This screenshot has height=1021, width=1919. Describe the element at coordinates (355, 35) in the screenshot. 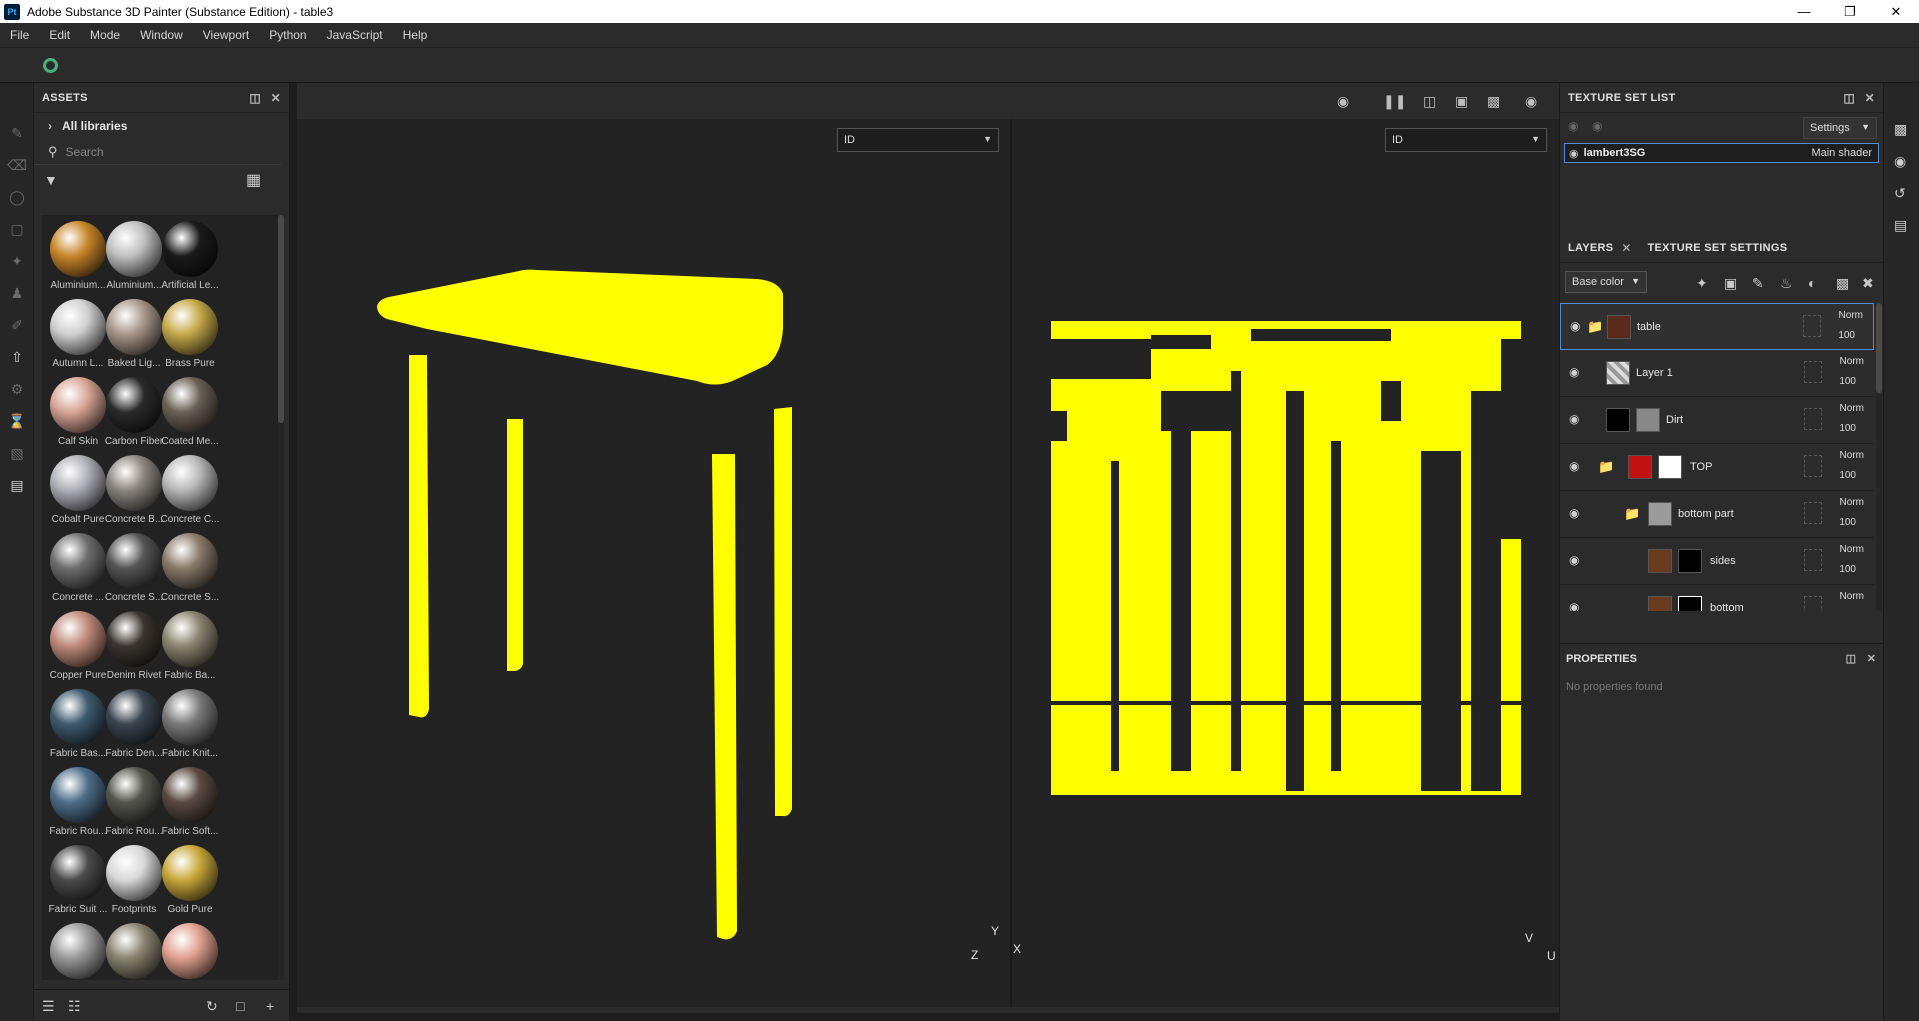

I see `menu-javascript: JavaScript` at that location.